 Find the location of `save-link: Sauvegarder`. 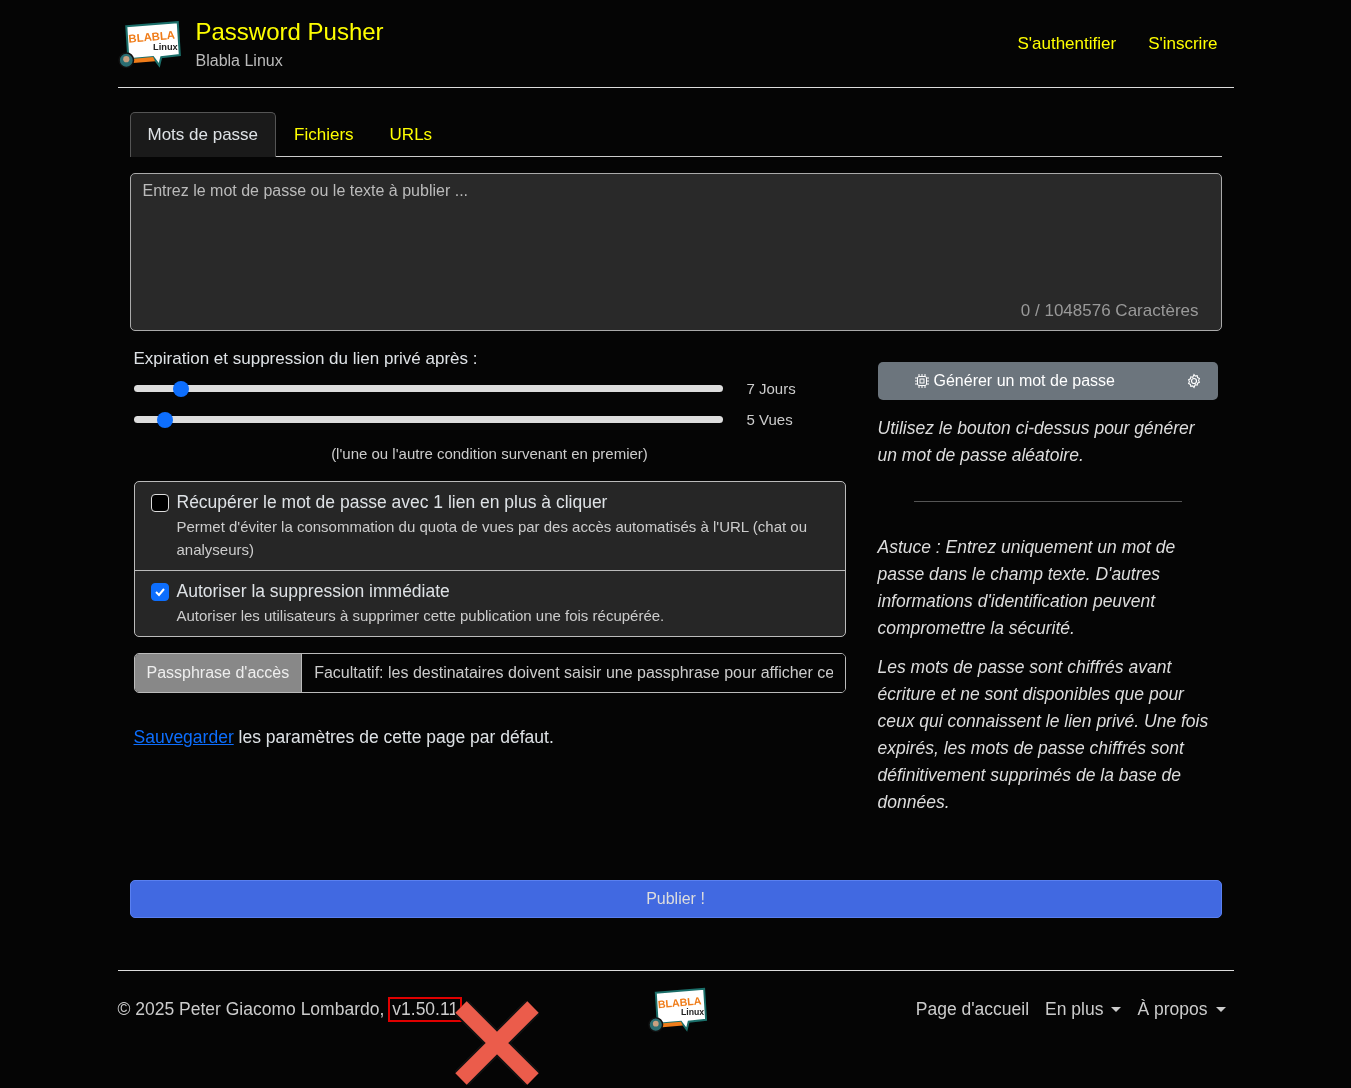

save-link: Sauvegarder is located at coordinates (183, 737).